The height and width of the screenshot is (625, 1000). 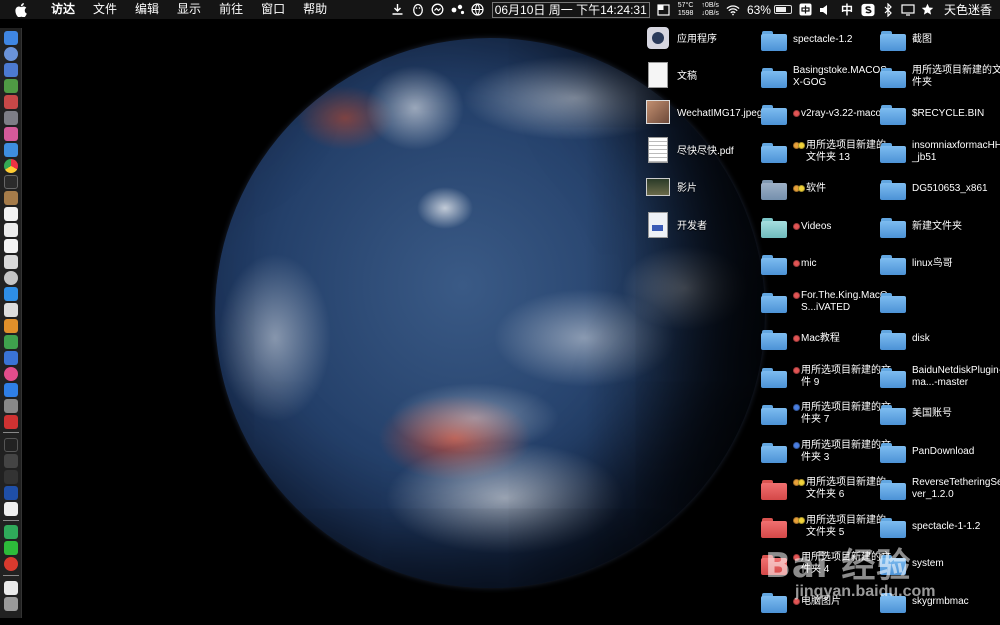 I want to click on volume-icon, so click(x=826, y=10).